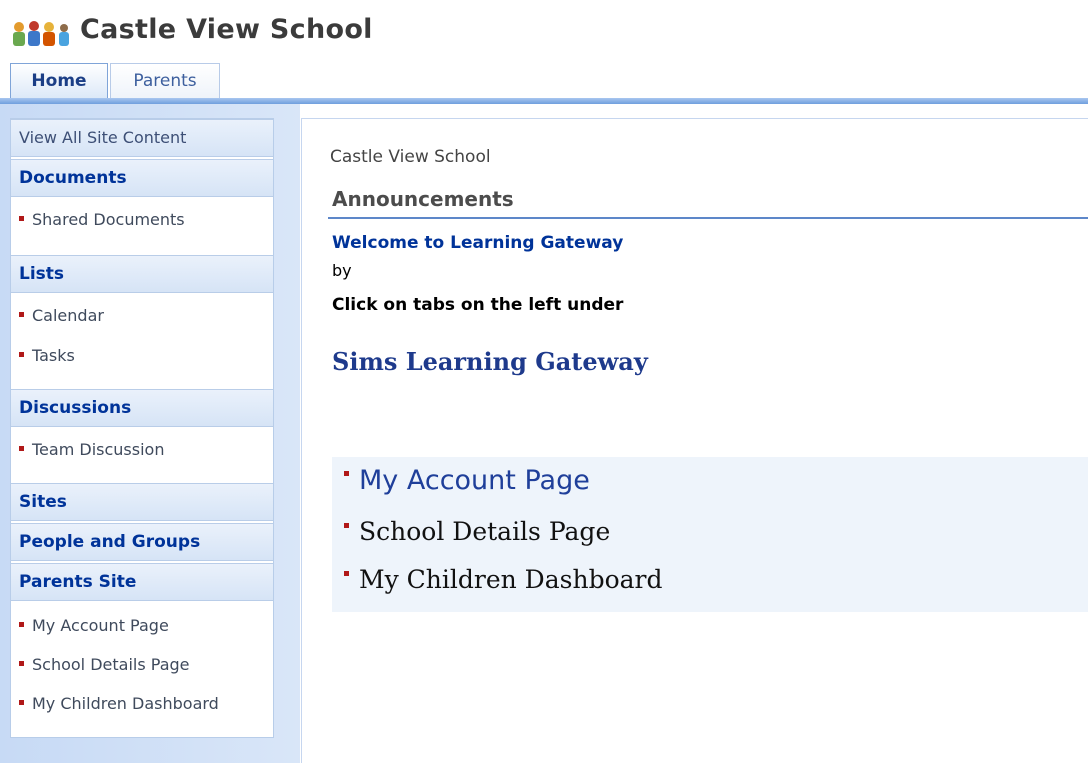 This screenshot has width=1088, height=763. I want to click on ql-item-label: My Account Page, so click(100, 625).